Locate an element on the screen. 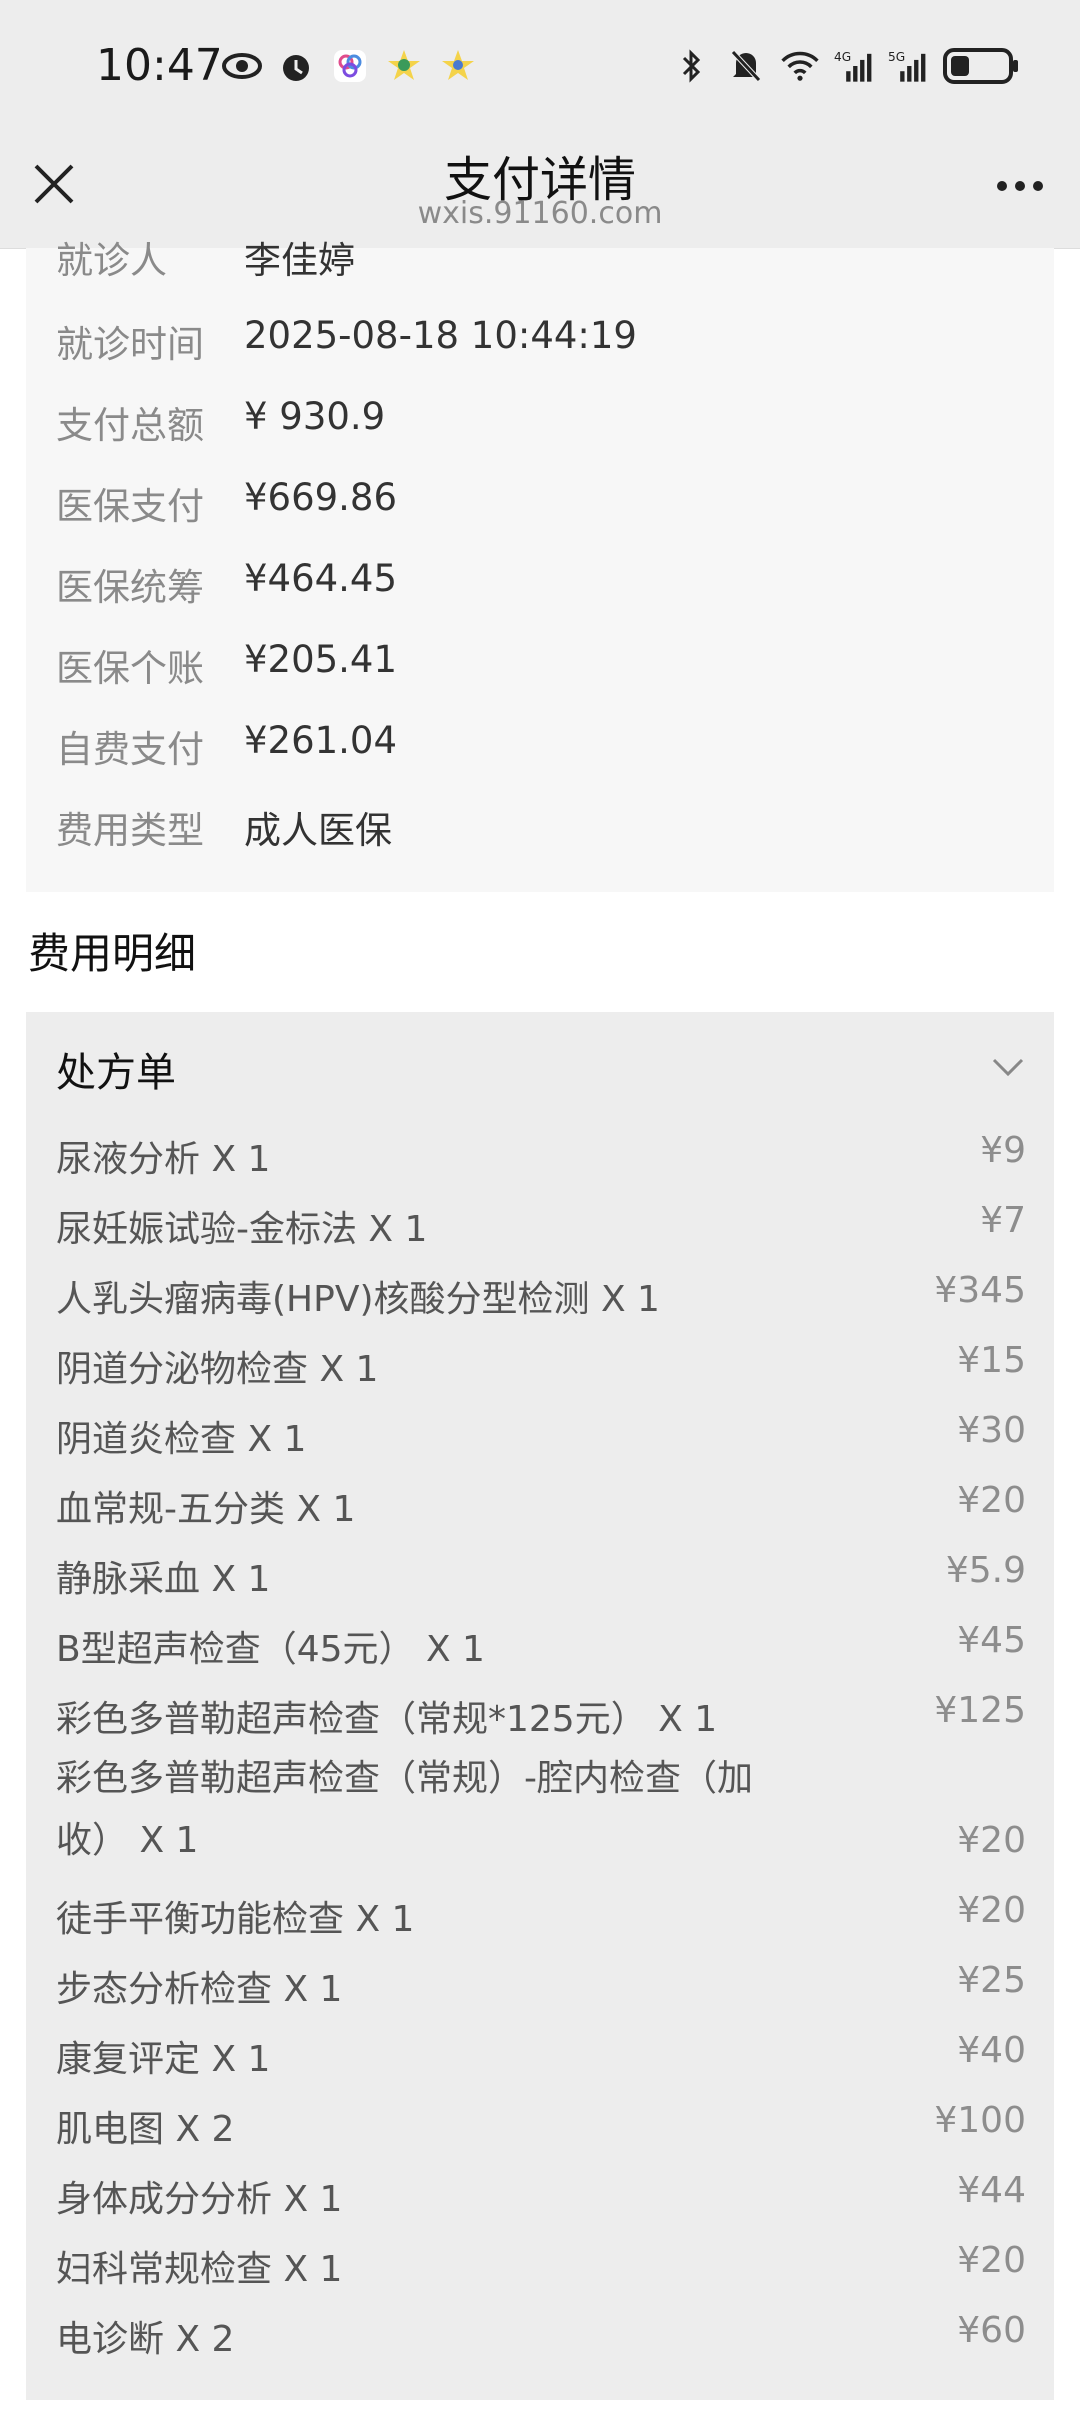  item-price: ¥44 is located at coordinates (991, 2190).